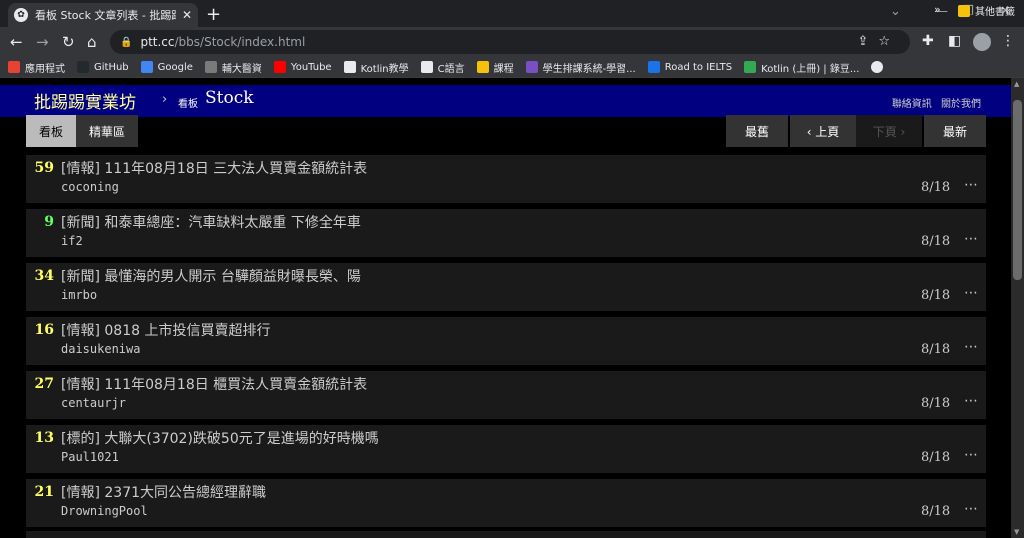 The image size is (1024, 538). What do you see at coordinates (220, 438) in the screenshot?
I see `post-title-link: [標的] 大聯大(3702)跌破50元了是進場的好時機嗎` at bounding box center [220, 438].